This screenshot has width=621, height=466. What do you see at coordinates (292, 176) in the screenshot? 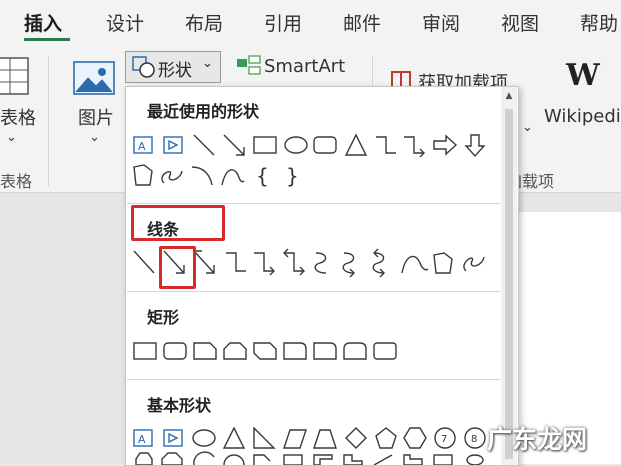
I see `right-brace-shape-icon: }` at bounding box center [292, 176].